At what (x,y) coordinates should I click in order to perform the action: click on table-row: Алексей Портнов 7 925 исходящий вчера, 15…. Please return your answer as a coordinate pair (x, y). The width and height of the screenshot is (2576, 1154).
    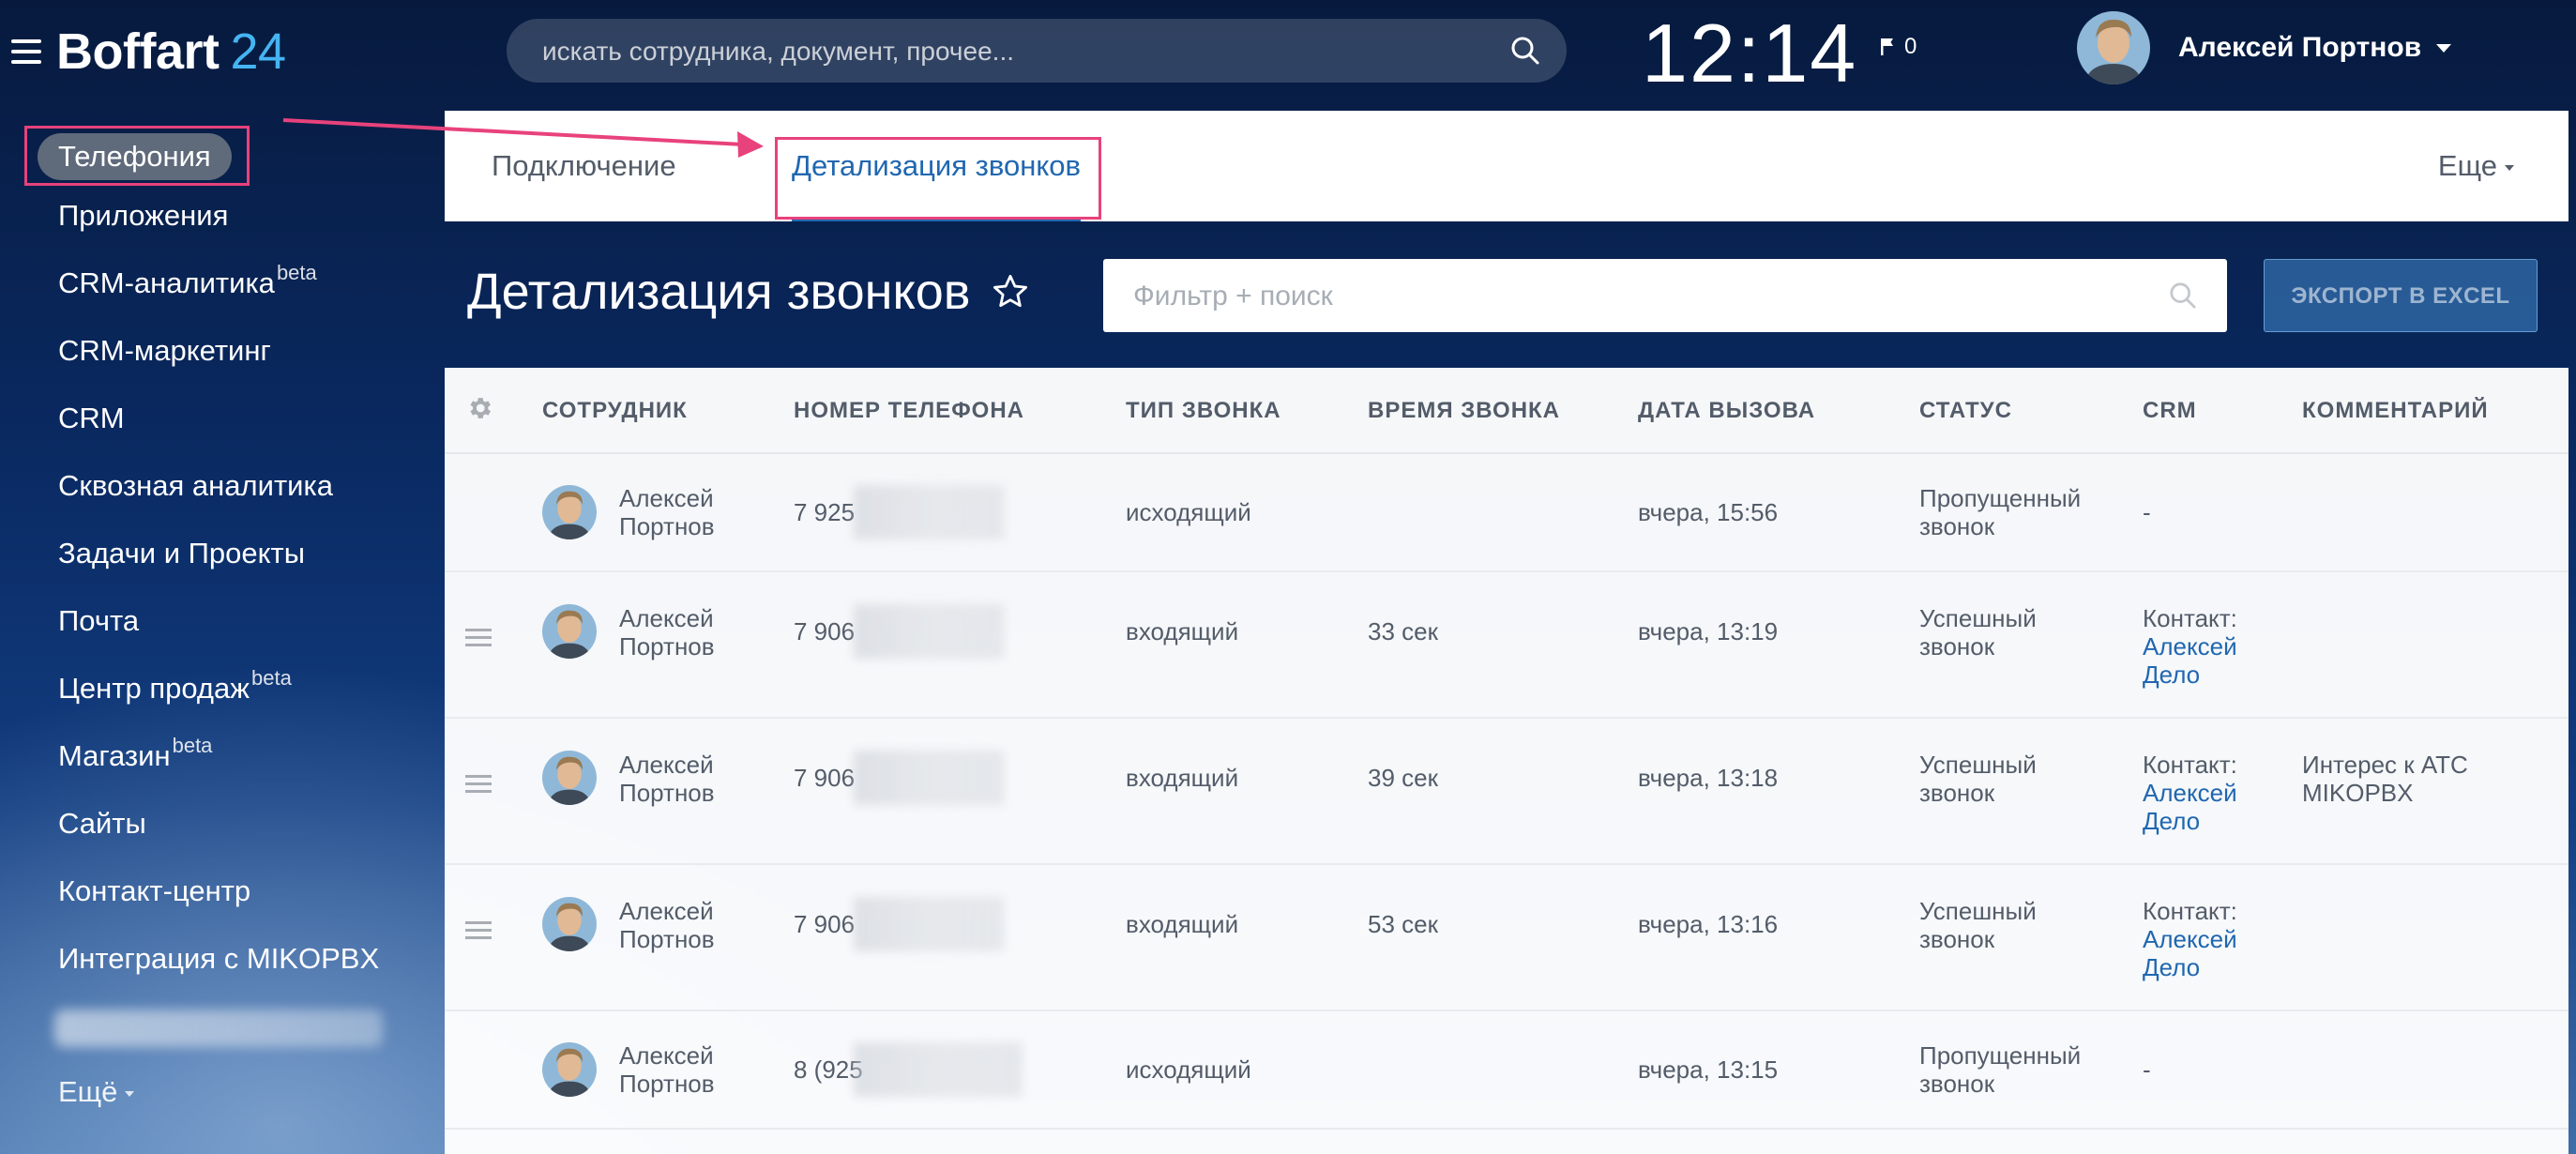
    Looking at the image, I should click on (1506, 513).